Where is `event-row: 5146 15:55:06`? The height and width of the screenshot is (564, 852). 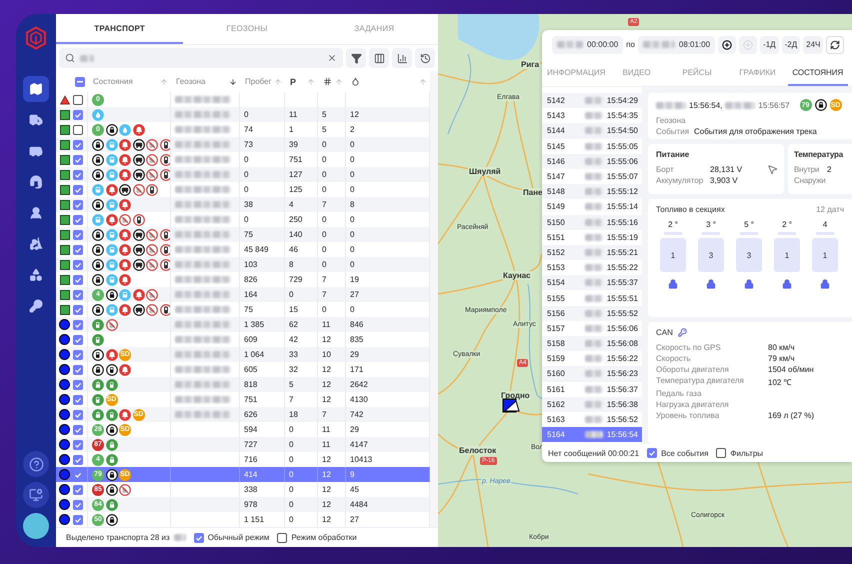 event-row: 5146 15:55:06 is located at coordinates (592, 161).